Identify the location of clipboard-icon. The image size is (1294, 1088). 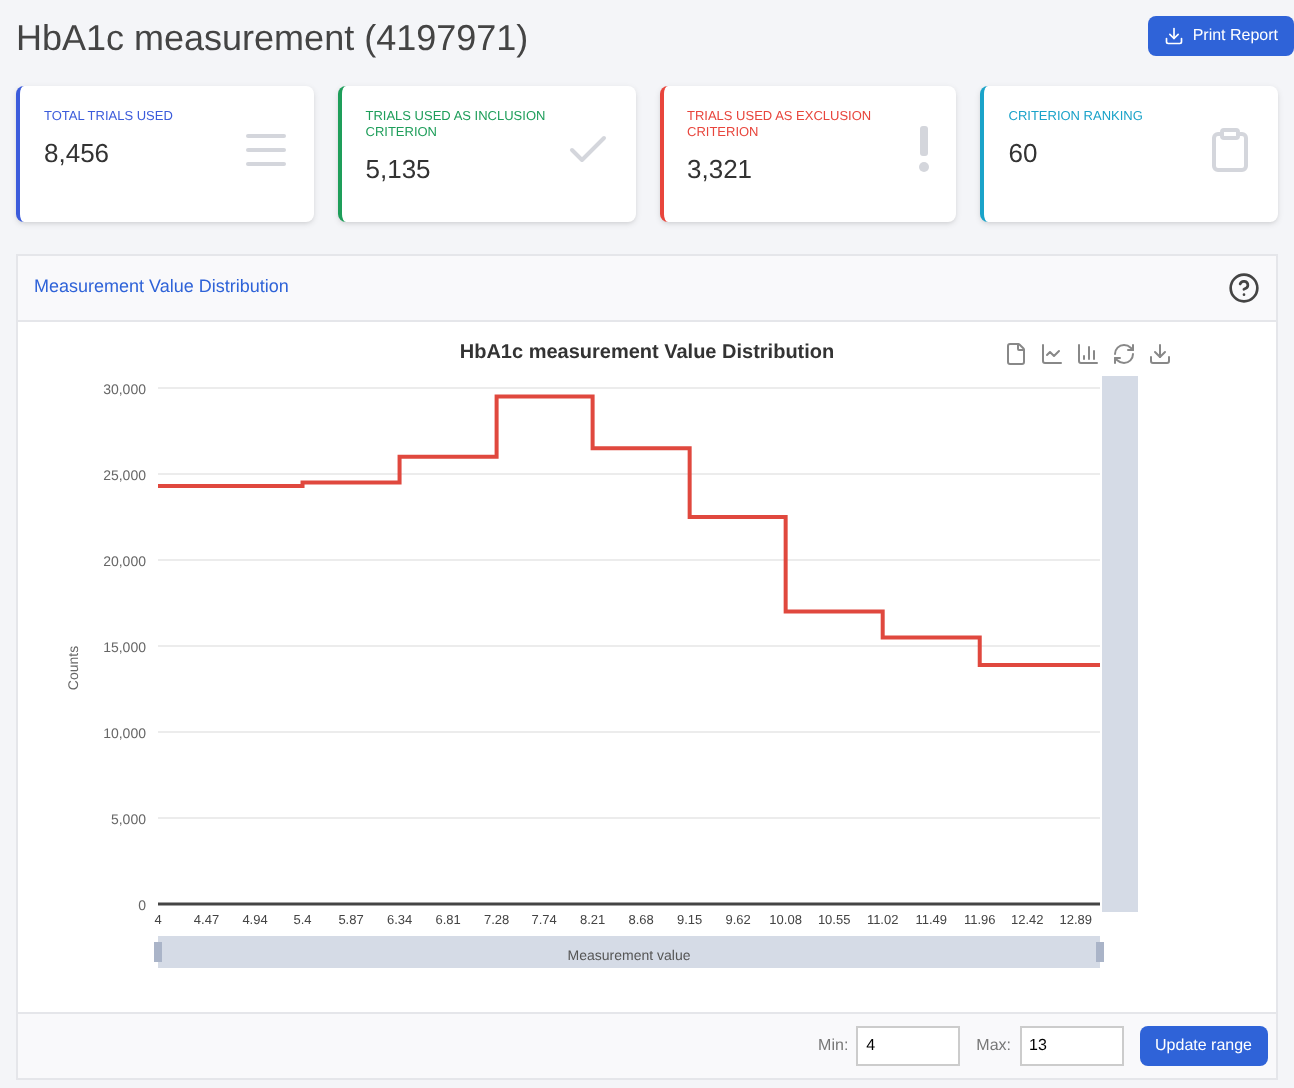
(1230, 149).